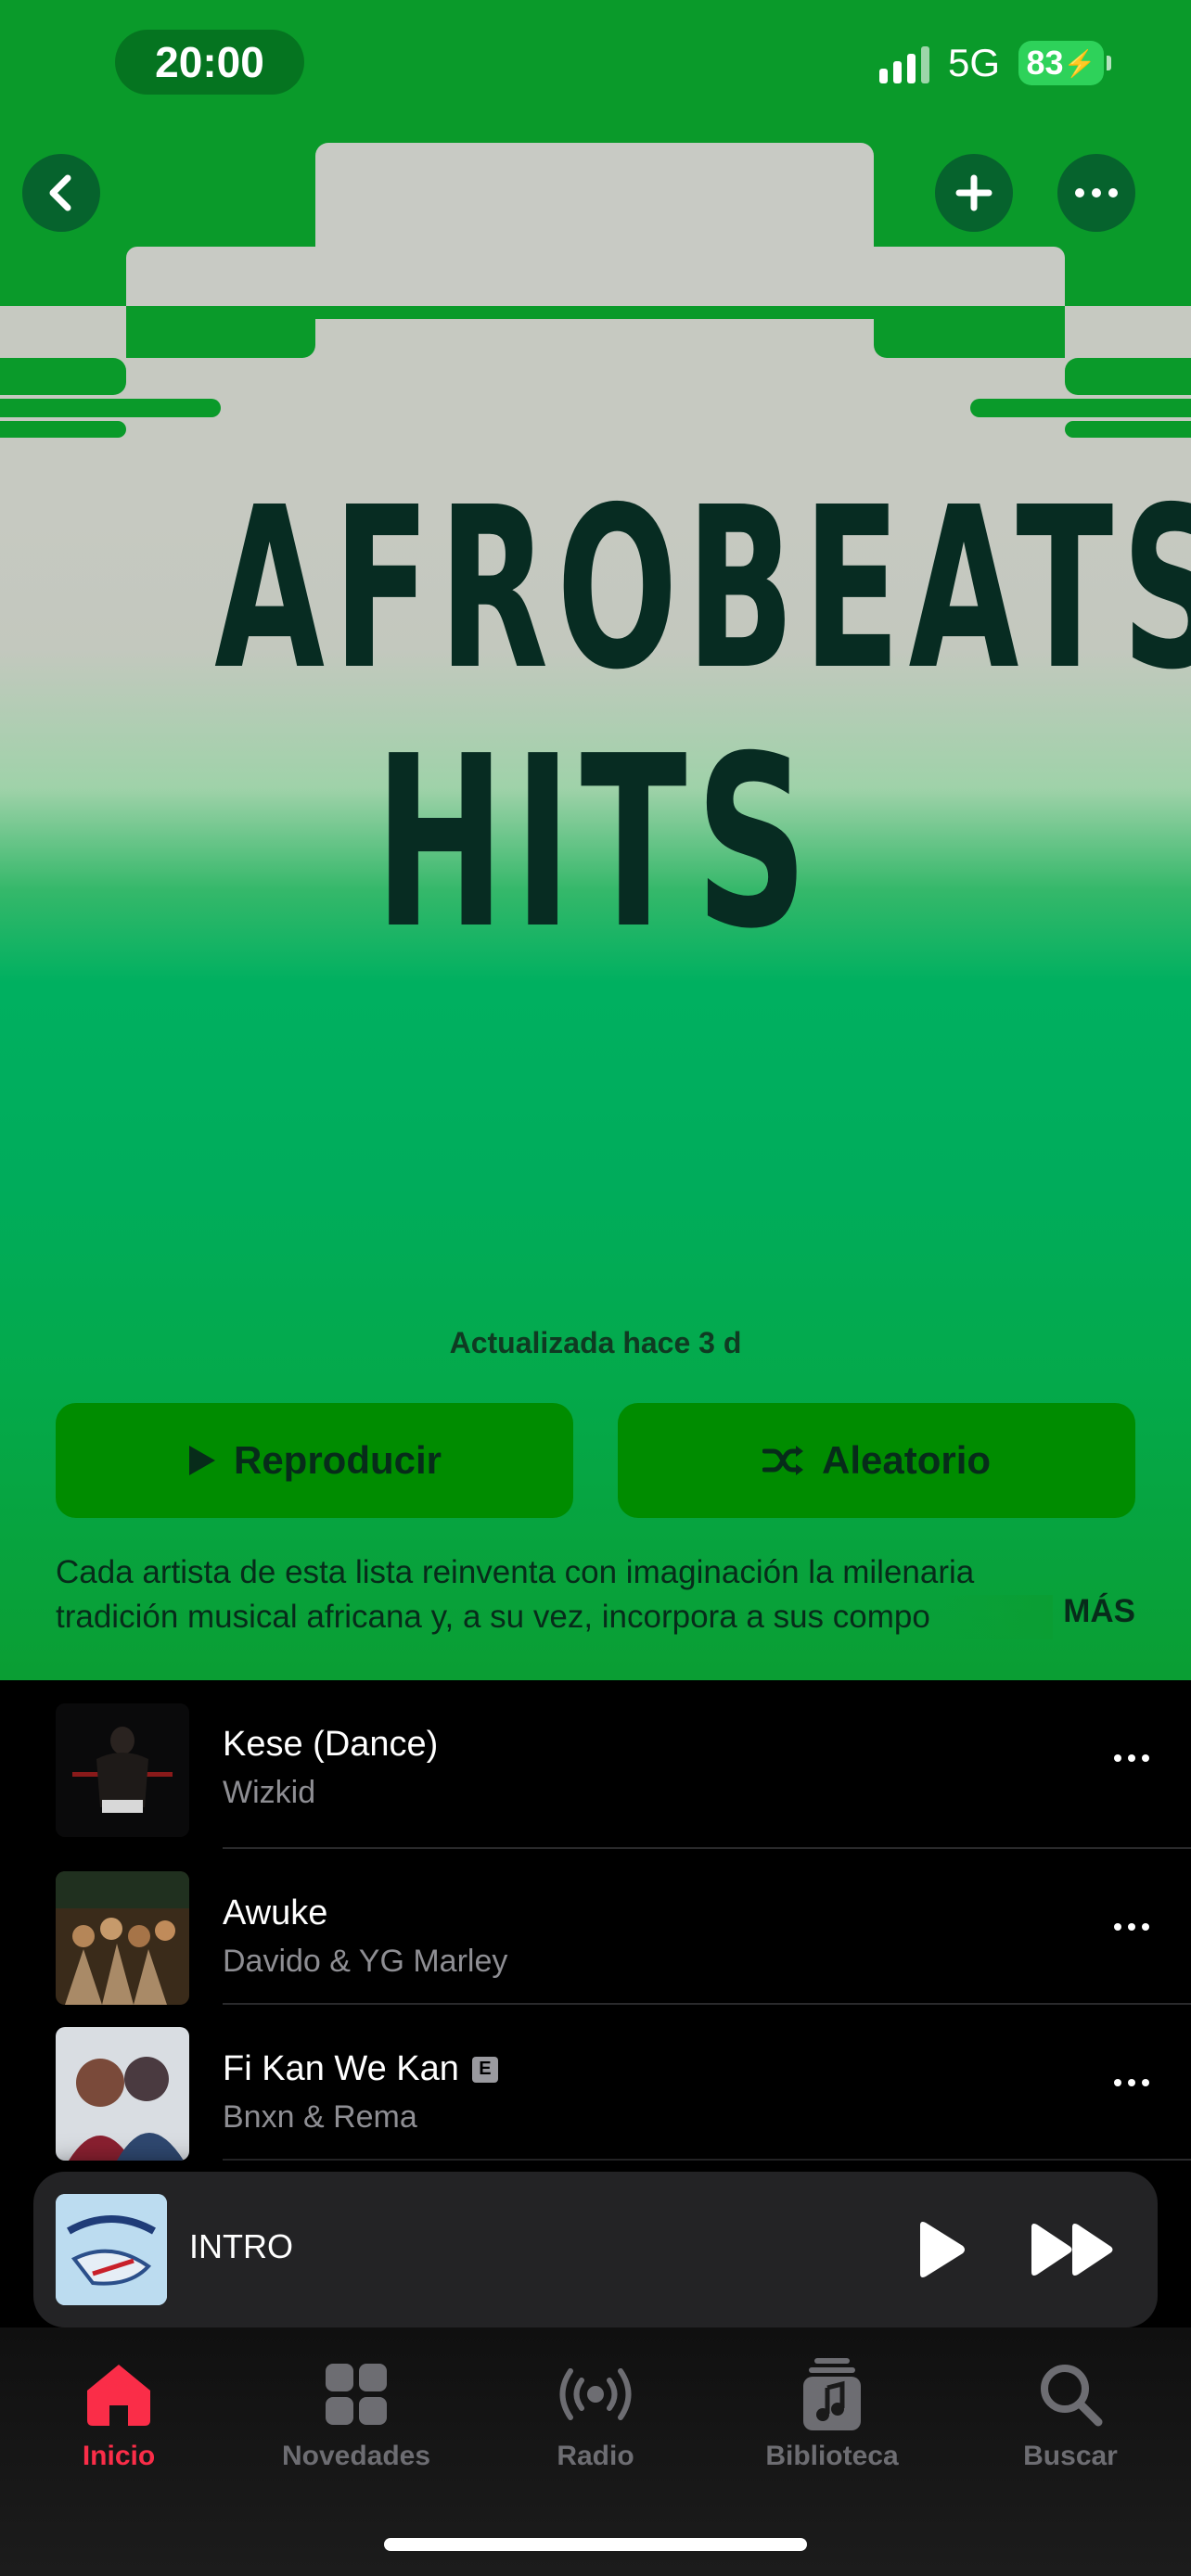 The image size is (1191, 2576). Describe the element at coordinates (270, 1793) in the screenshot. I see `track-artist: Wizkid` at that location.